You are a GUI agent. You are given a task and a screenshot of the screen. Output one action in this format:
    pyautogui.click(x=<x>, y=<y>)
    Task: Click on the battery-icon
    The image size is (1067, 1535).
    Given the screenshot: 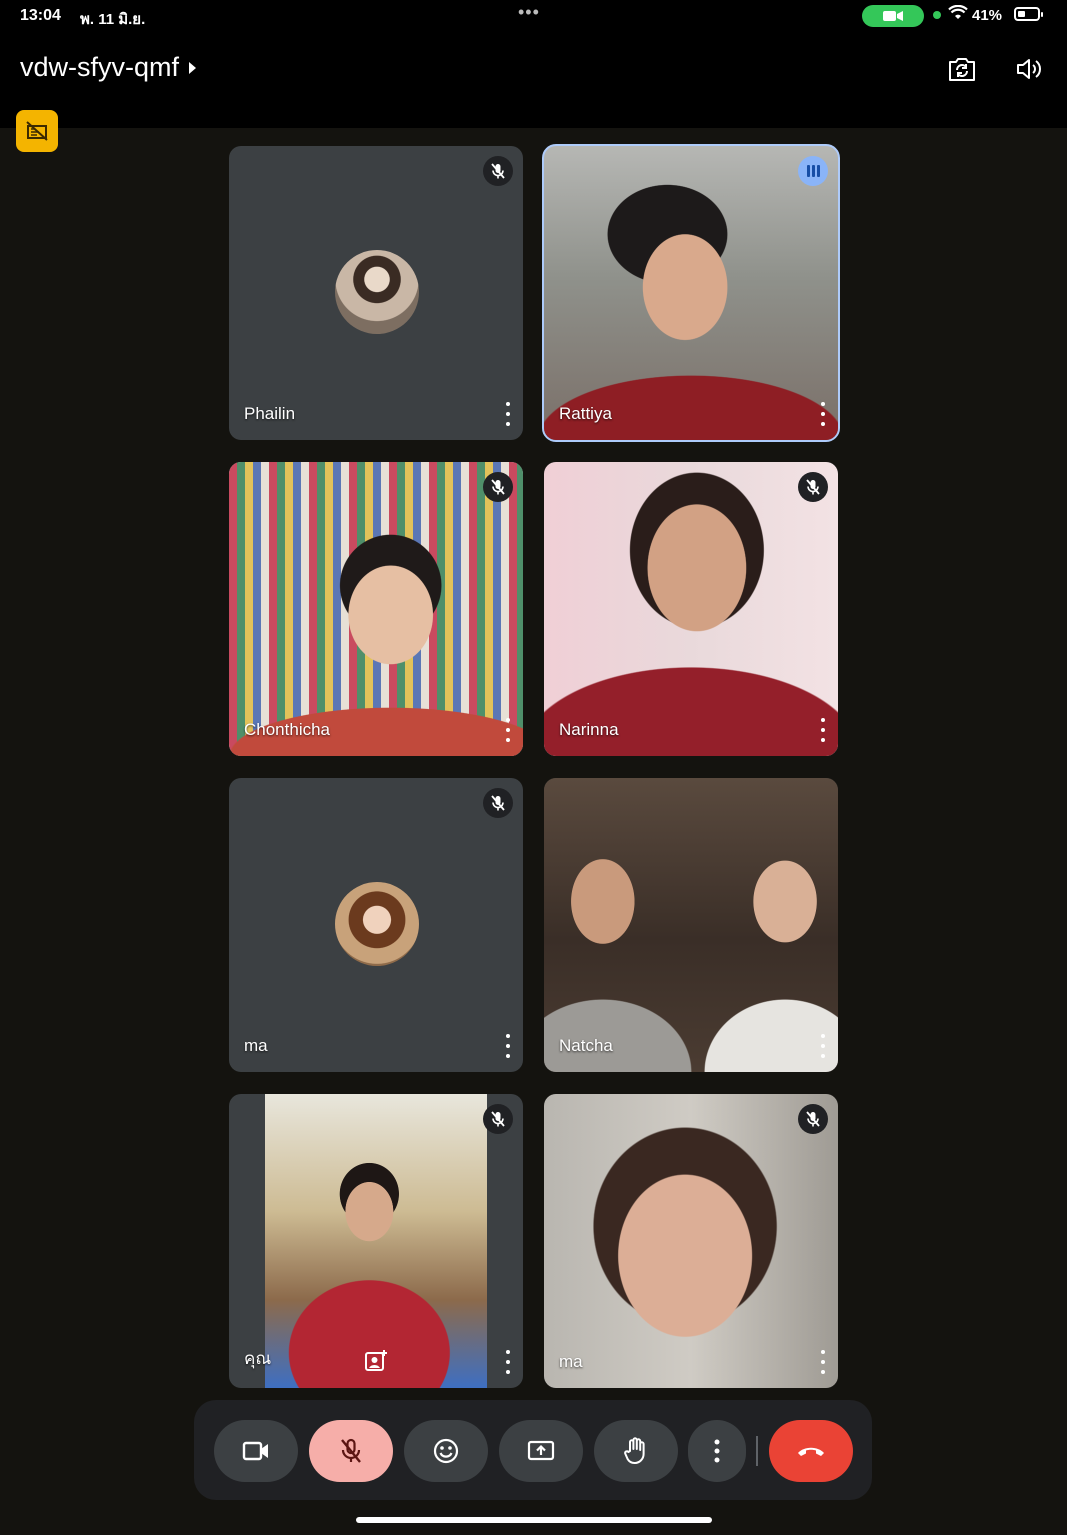 What is the action you would take?
    pyautogui.click(x=1028, y=14)
    